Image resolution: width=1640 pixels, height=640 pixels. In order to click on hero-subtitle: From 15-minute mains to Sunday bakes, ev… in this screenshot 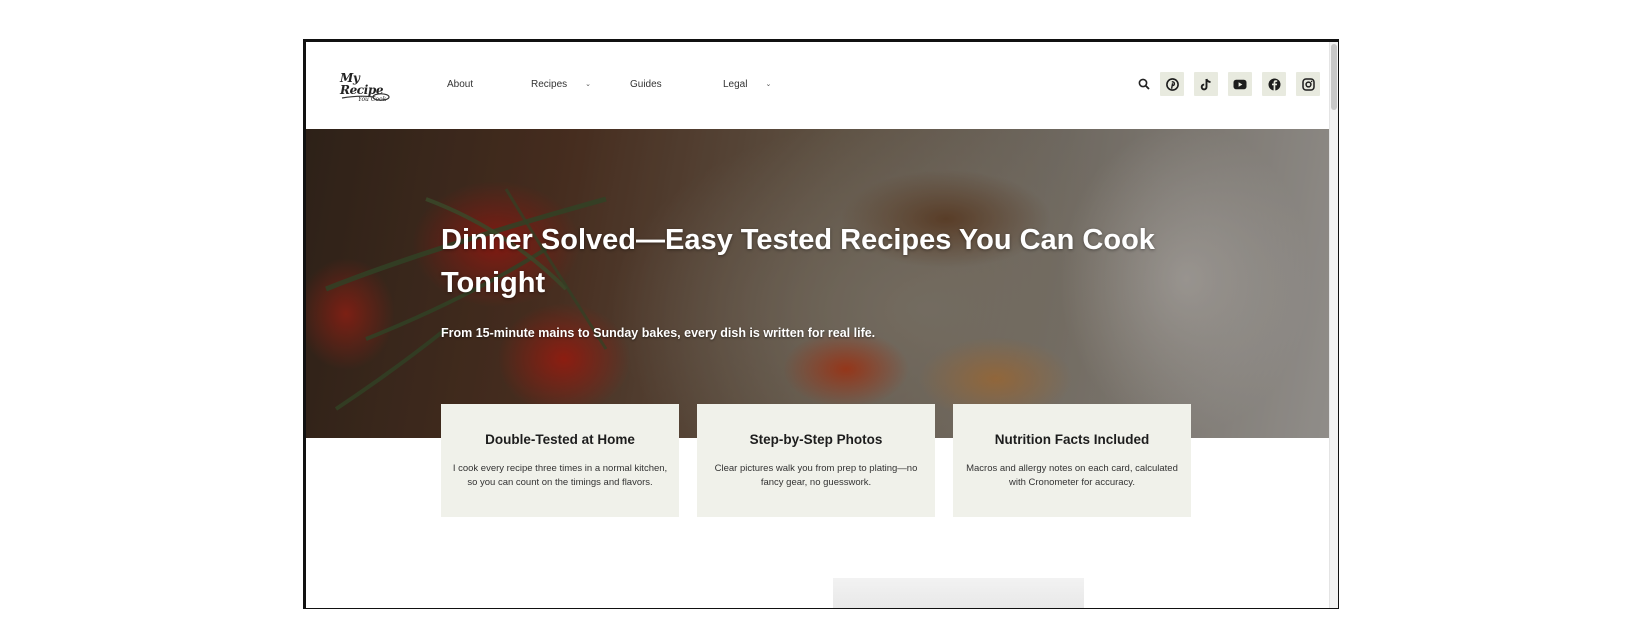, I will do `click(658, 333)`.